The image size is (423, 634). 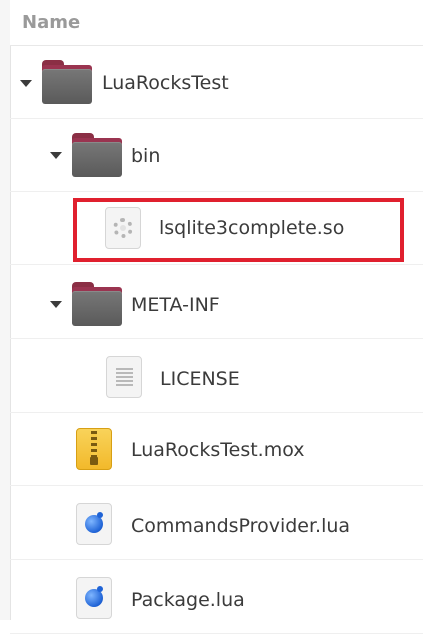 I want to click on tree-row-label: META-INF, so click(x=175, y=305).